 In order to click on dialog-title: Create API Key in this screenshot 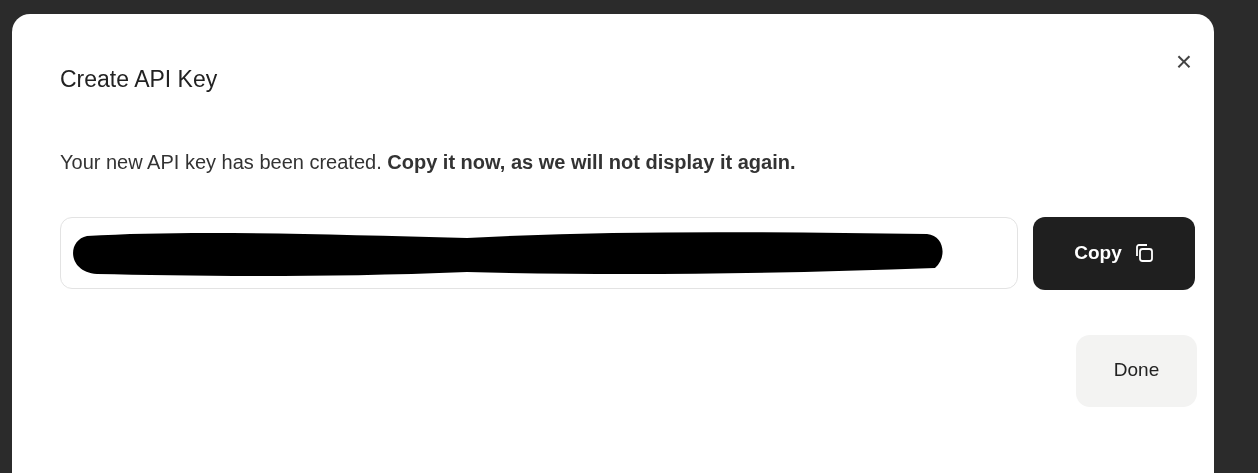, I will do `click(139, 79)`.